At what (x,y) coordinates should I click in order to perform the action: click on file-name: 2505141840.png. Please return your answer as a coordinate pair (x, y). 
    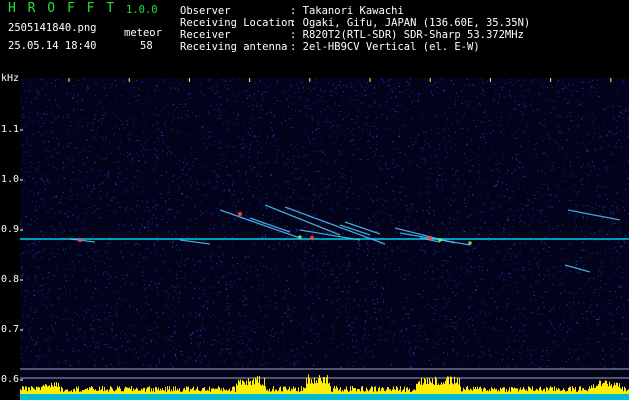
    Looking at the image, I should click on (52, 28).